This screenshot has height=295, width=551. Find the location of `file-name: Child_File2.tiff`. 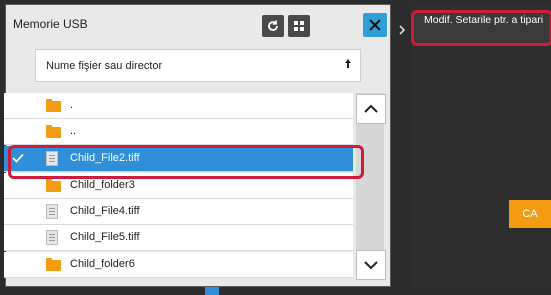

file-name: Child_File2.tiff is located at coordinates (105, 158).